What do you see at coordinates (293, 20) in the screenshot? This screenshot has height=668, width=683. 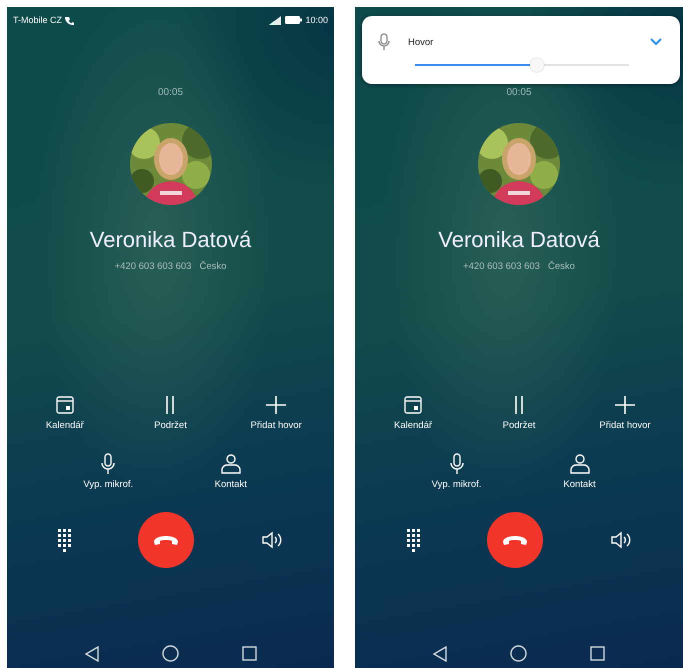 I see `battery-icon` at bounding box center [293, 20].